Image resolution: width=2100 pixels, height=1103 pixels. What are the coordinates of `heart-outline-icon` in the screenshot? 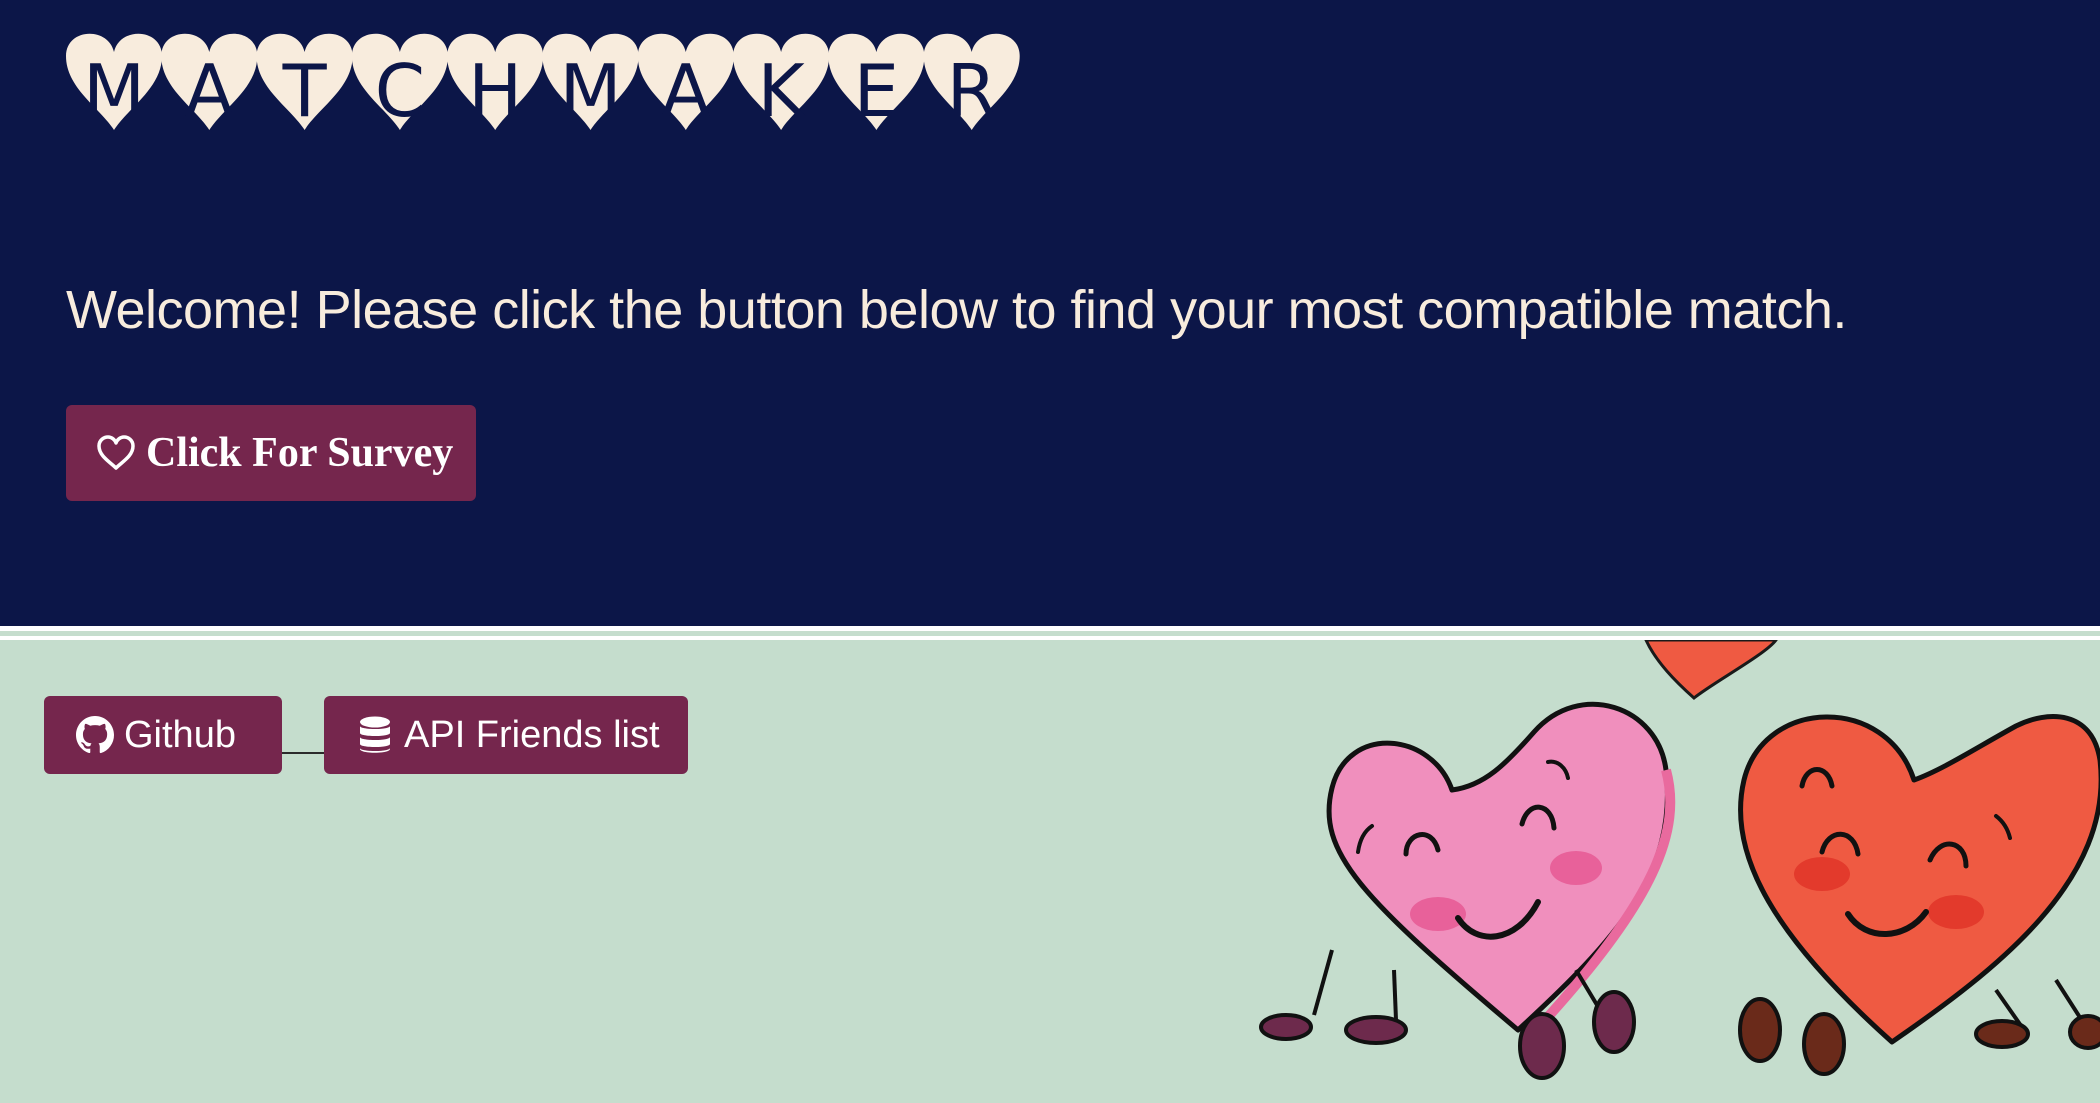 It's located at (116, 452).